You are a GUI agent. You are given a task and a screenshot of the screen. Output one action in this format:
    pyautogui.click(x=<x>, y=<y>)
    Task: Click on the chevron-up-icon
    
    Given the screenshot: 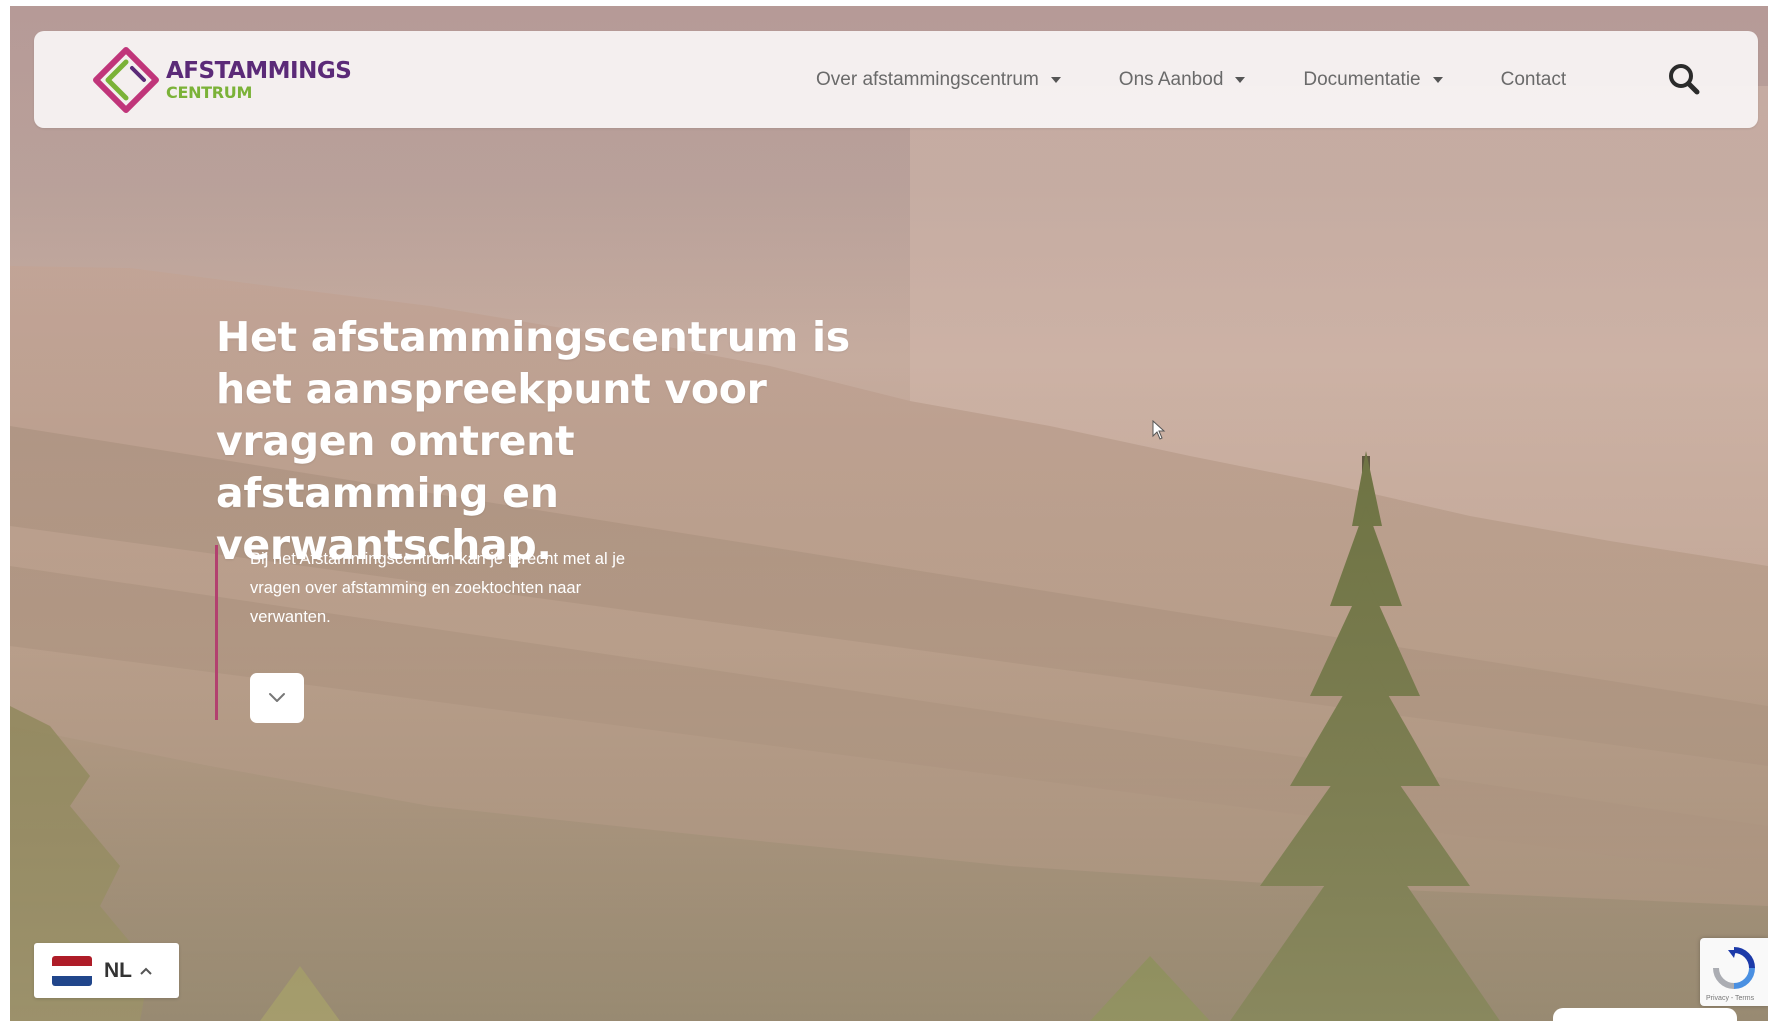 What is the action you would take?
    pyautogui.click(x=146, y=971)
    